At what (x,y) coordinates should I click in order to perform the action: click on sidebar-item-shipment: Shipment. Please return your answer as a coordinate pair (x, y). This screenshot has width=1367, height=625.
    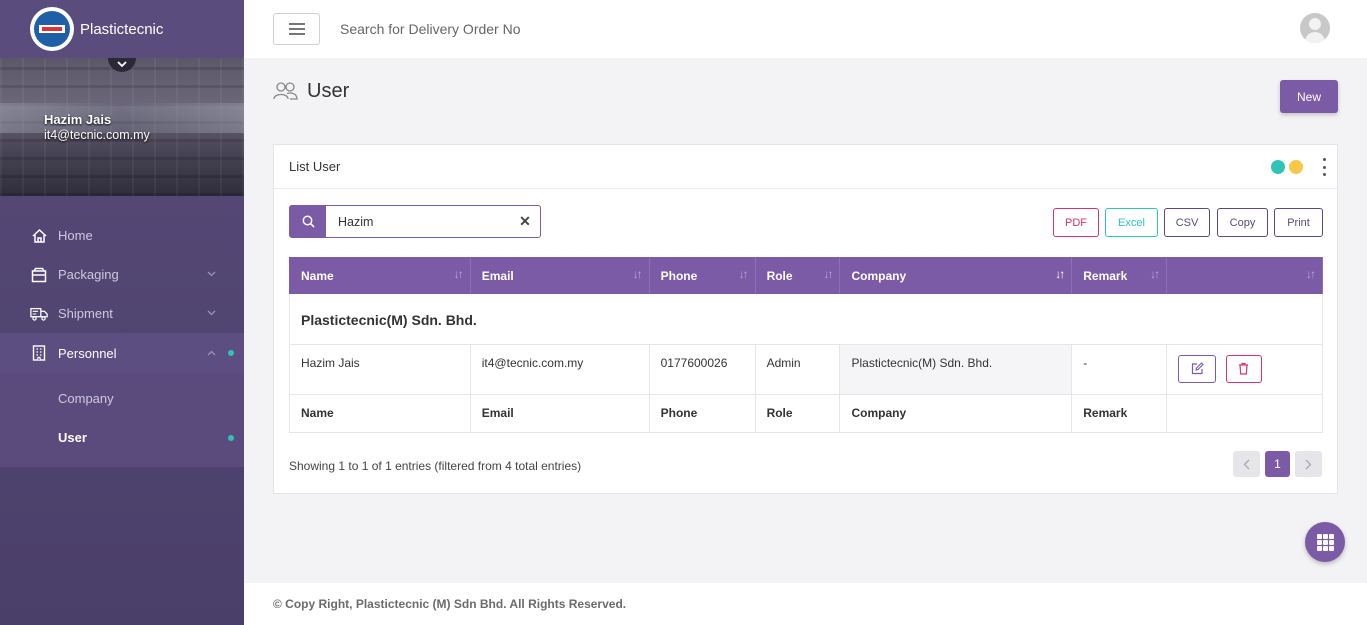
    Looking at the image, I should click on (122, 313).